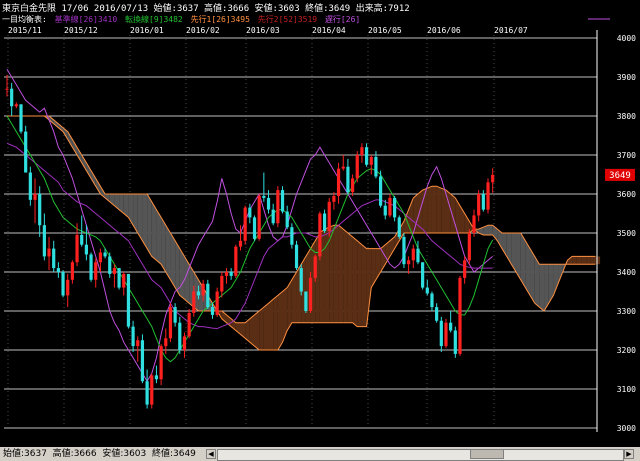 The width and height of the screenshot is (640, 461). I want to click on legend-kijun: 基準線[26]3410, so click(86, 19).